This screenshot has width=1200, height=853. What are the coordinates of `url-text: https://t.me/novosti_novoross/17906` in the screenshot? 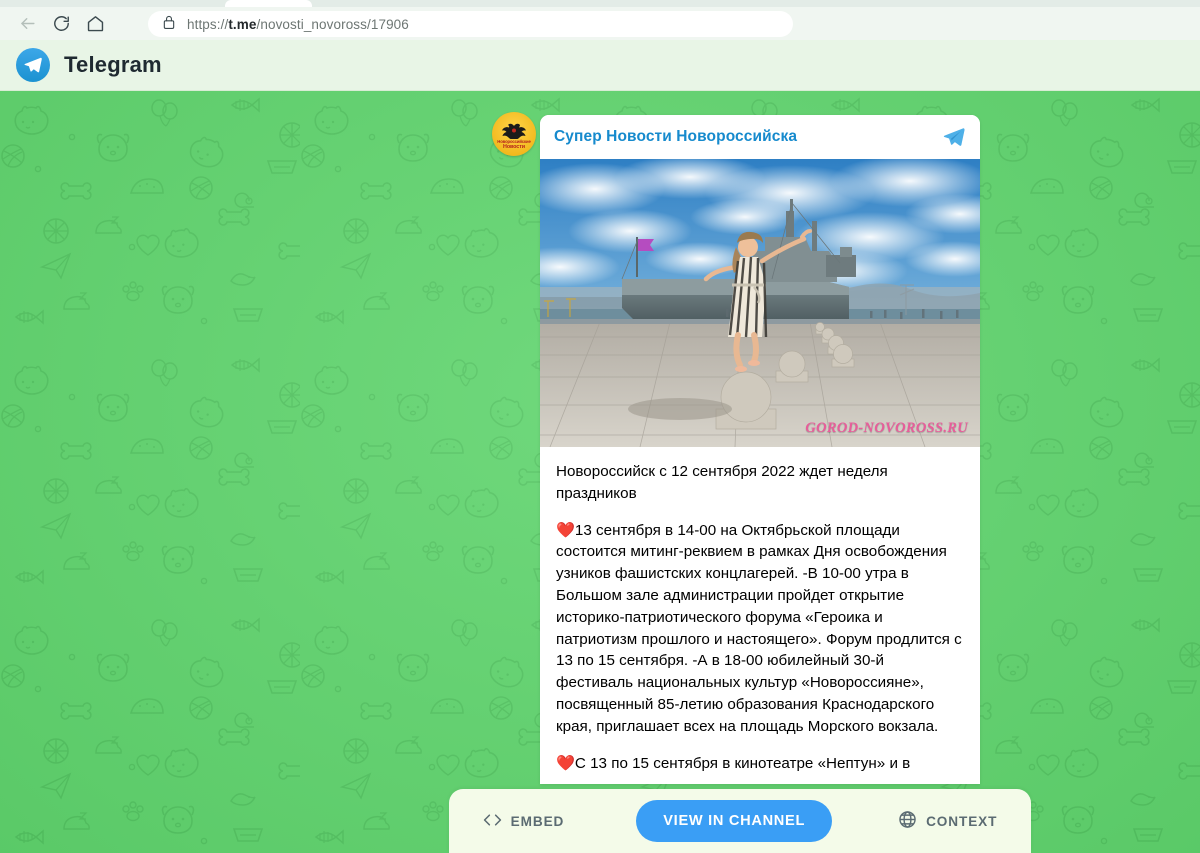 It's located at (298, 24).